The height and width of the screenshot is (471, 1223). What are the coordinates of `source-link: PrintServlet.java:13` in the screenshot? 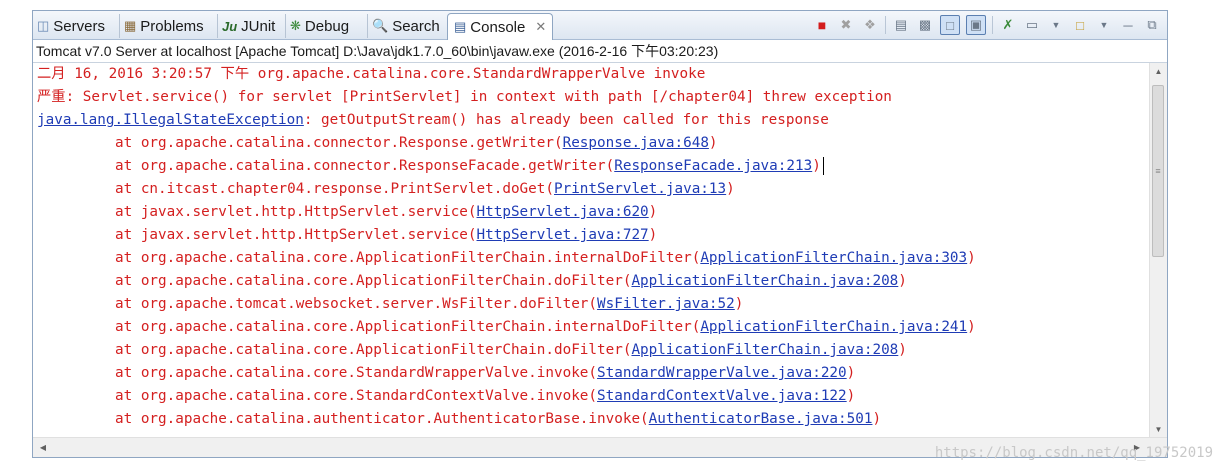 It's located at (640, 189).